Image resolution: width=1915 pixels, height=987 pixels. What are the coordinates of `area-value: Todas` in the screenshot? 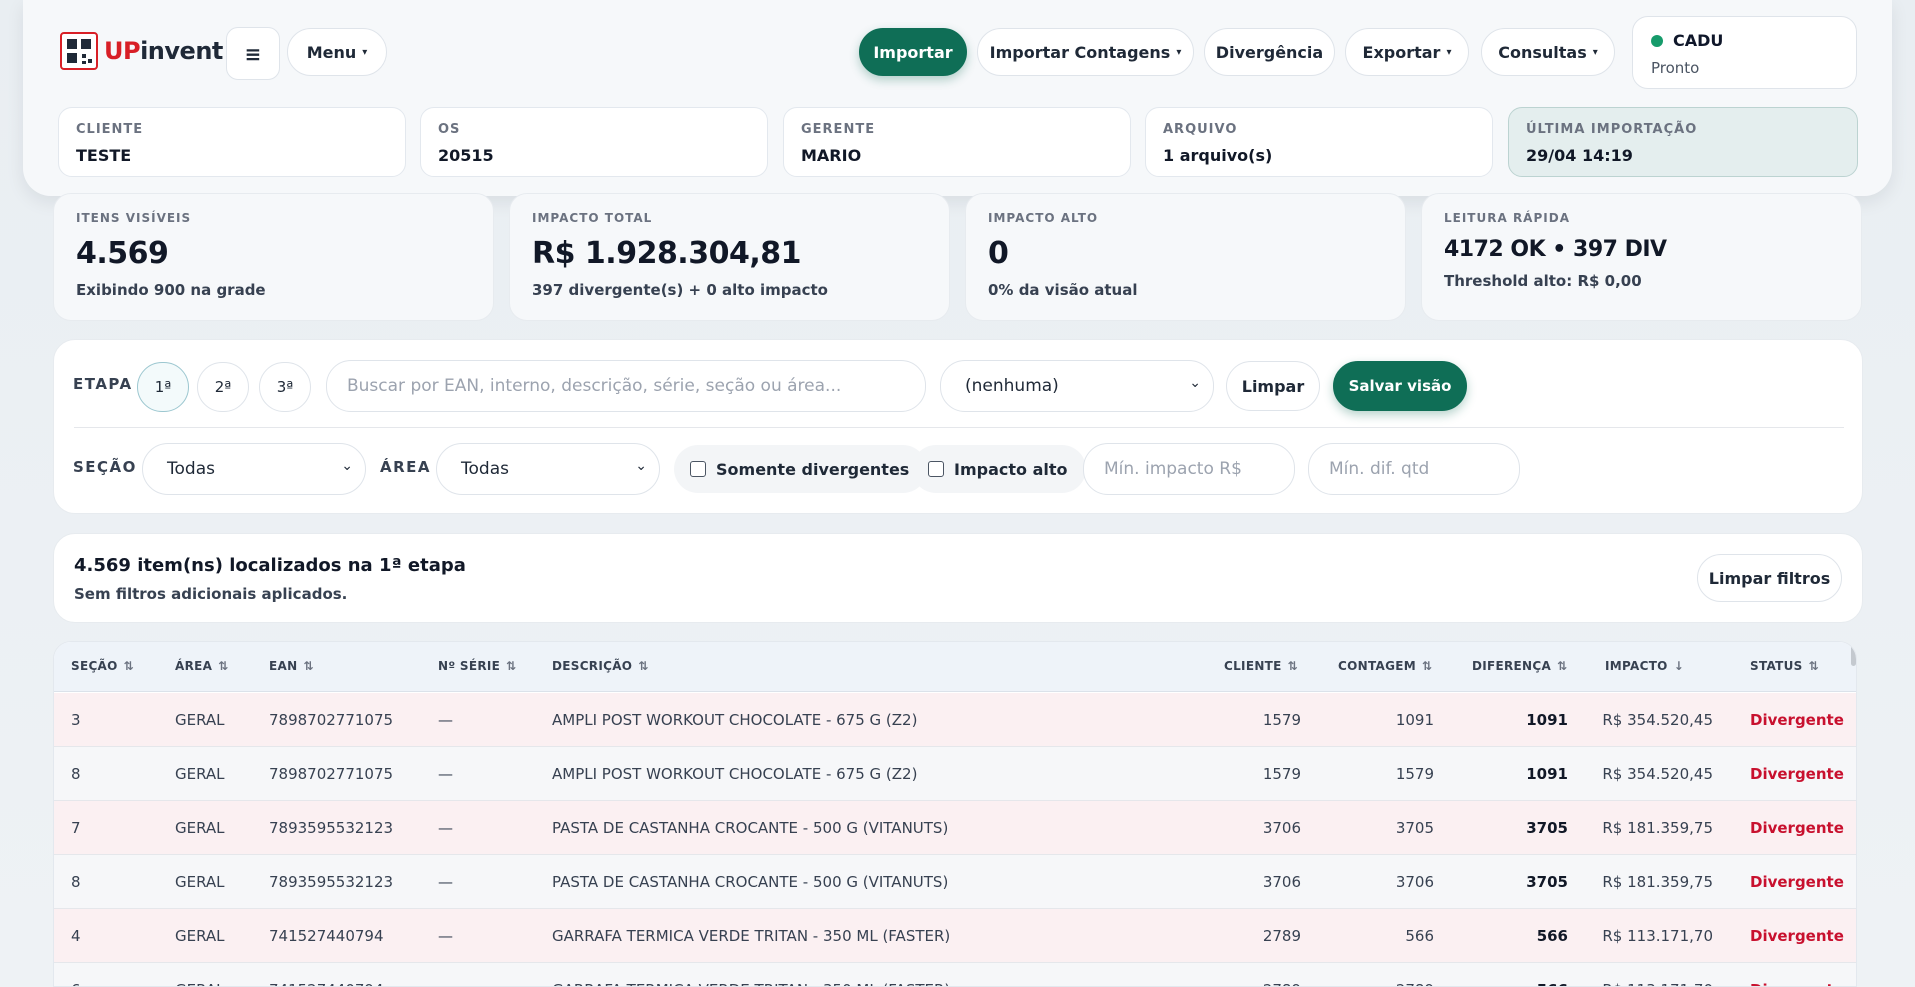 It's located at (485, 469).